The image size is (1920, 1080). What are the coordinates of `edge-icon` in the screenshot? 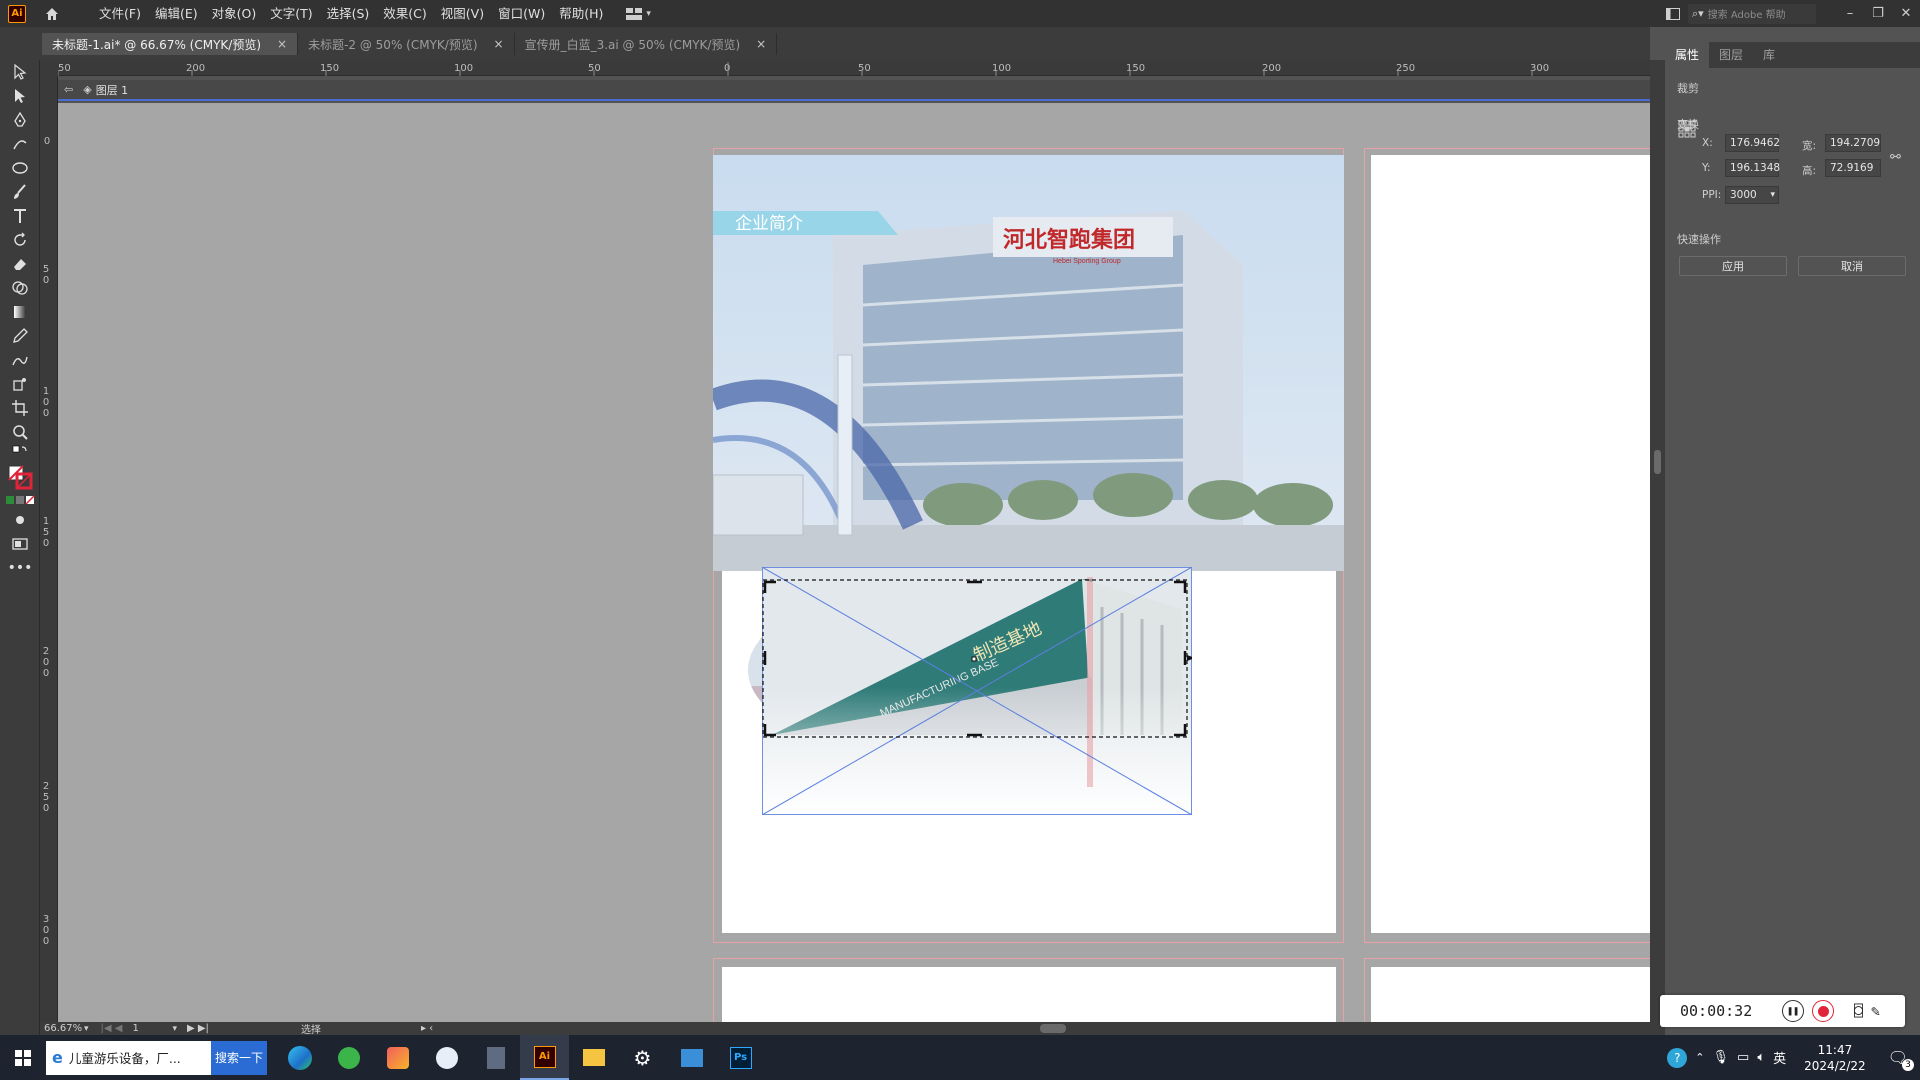 It's located at (299, 1057).